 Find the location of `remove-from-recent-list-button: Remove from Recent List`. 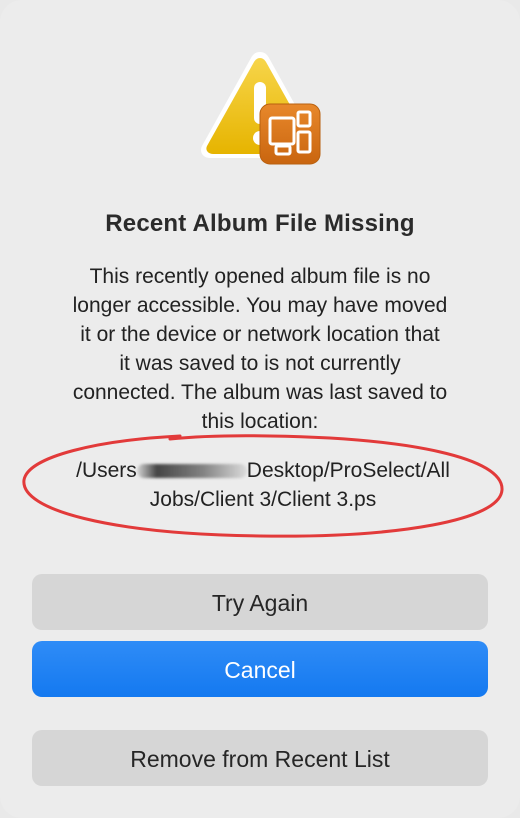

remove-from-recent-list-button: Remove from Recent List is located at coordinates (260, 758).